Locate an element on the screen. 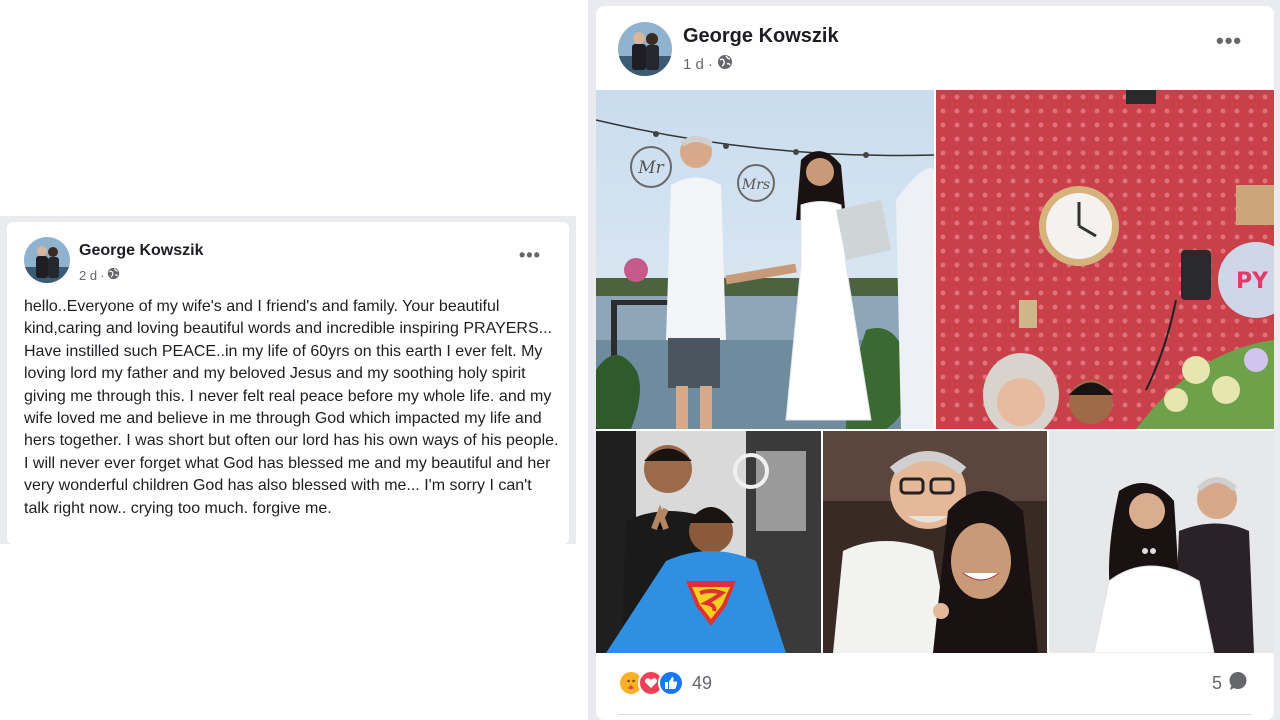 This screenshot has width=1280, height=720. reactions-summary: 49 is located at coordinates (665, 683).